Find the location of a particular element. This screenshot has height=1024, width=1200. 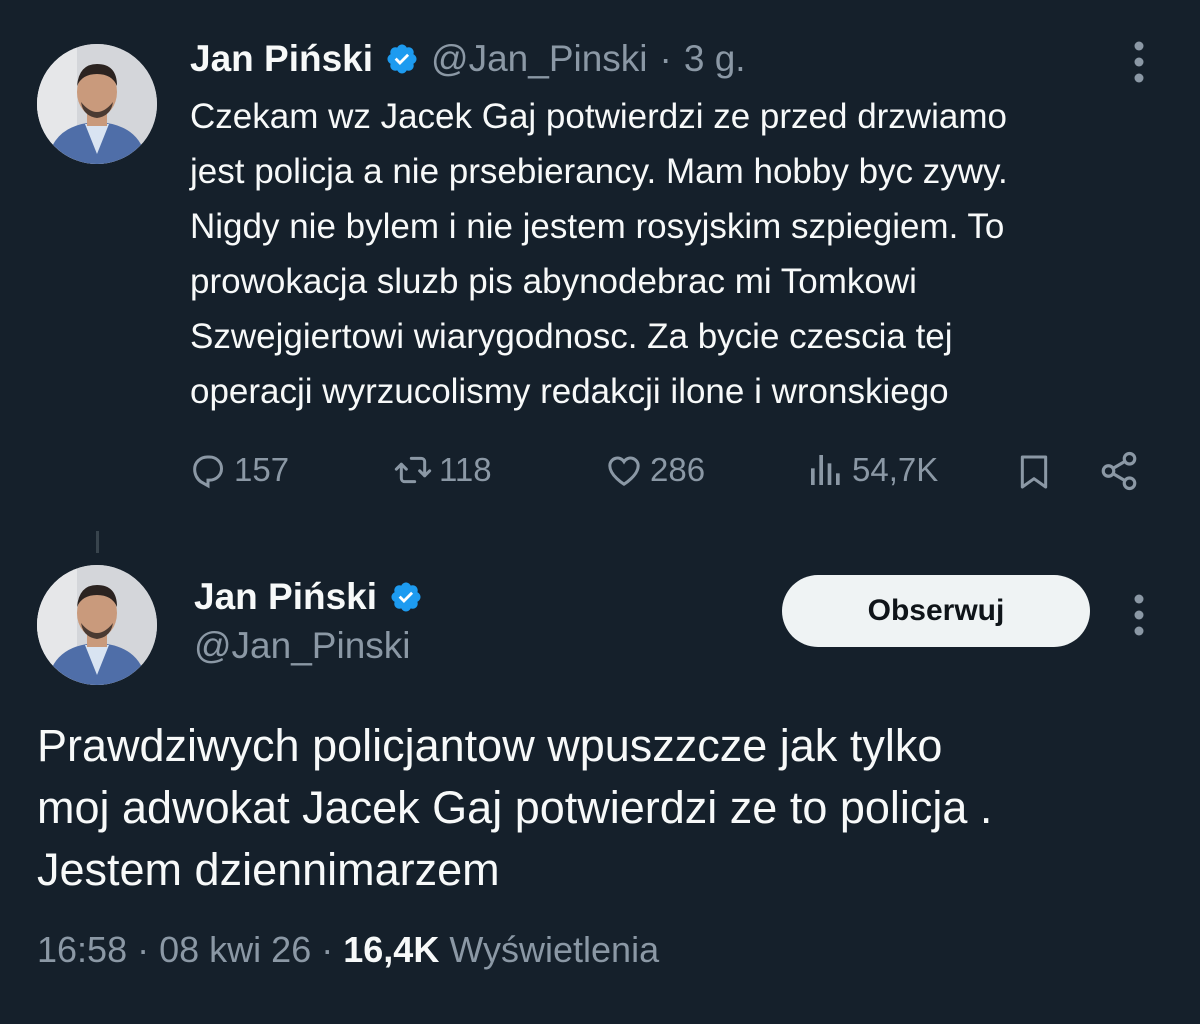

views-button: 54,7K is located at coordinates (872, 470).